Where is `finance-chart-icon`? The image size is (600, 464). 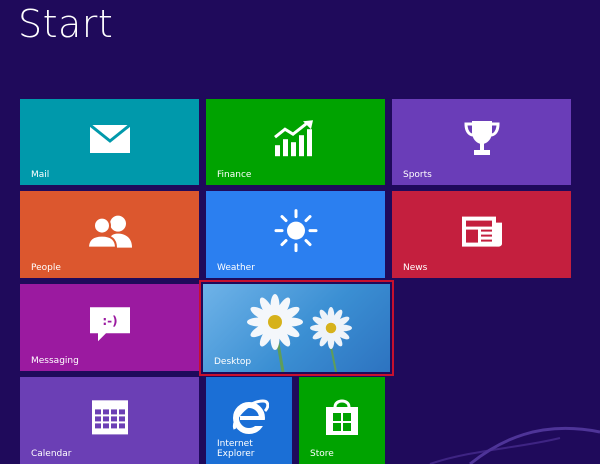
finance-chart-icon is located at coordinates (293, 138).